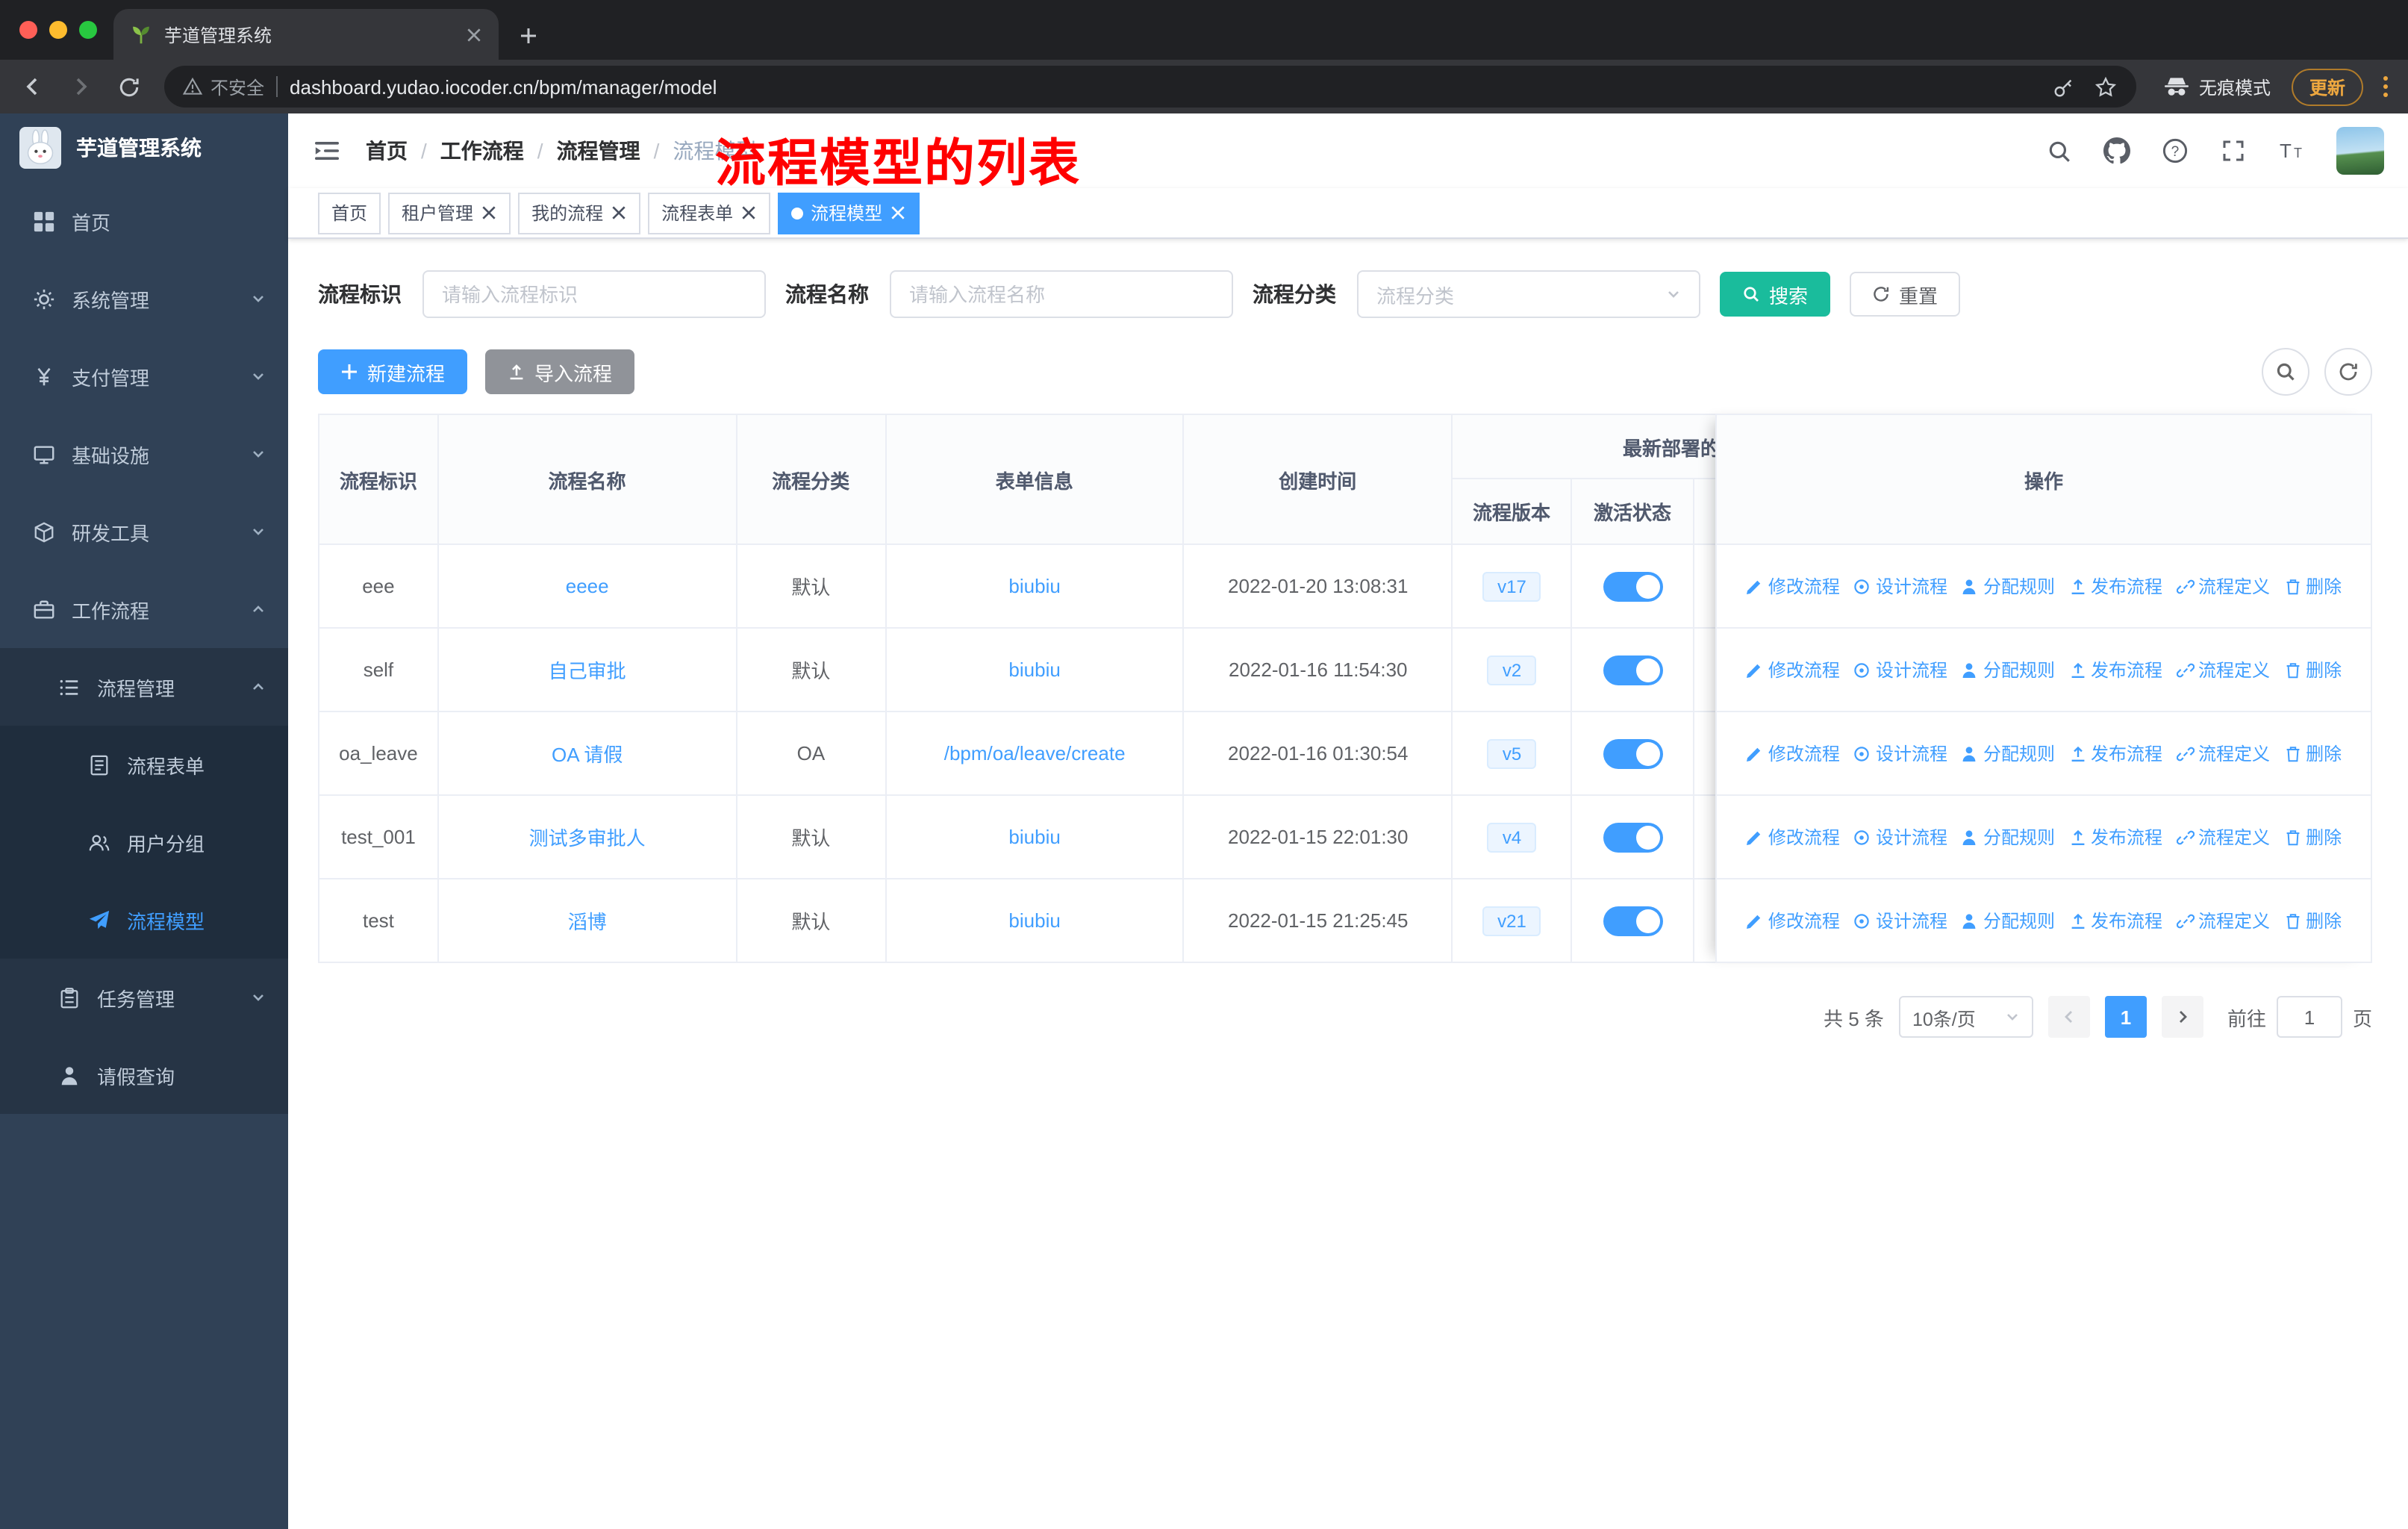 This screenshot has width=2408, height=1529. Describe the element at coordinates (587, 920) in the screenshot. I see `process-name-link: 滔博` at that location.